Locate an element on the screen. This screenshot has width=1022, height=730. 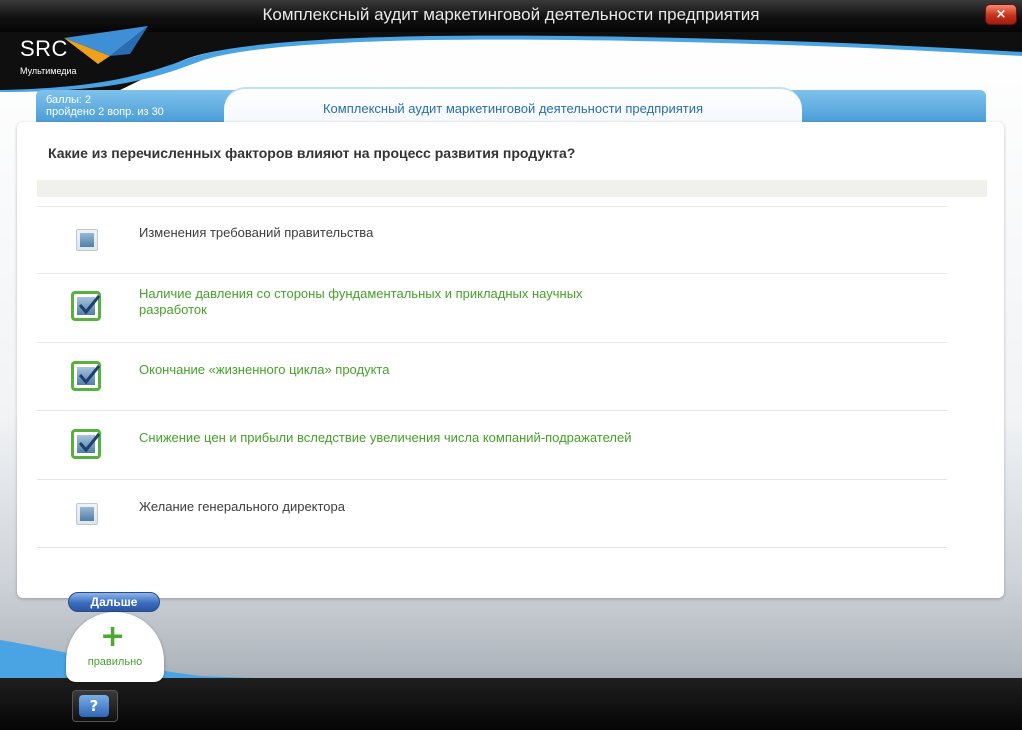
score-label: баллы: 2 is located at coordinates (69, 100).